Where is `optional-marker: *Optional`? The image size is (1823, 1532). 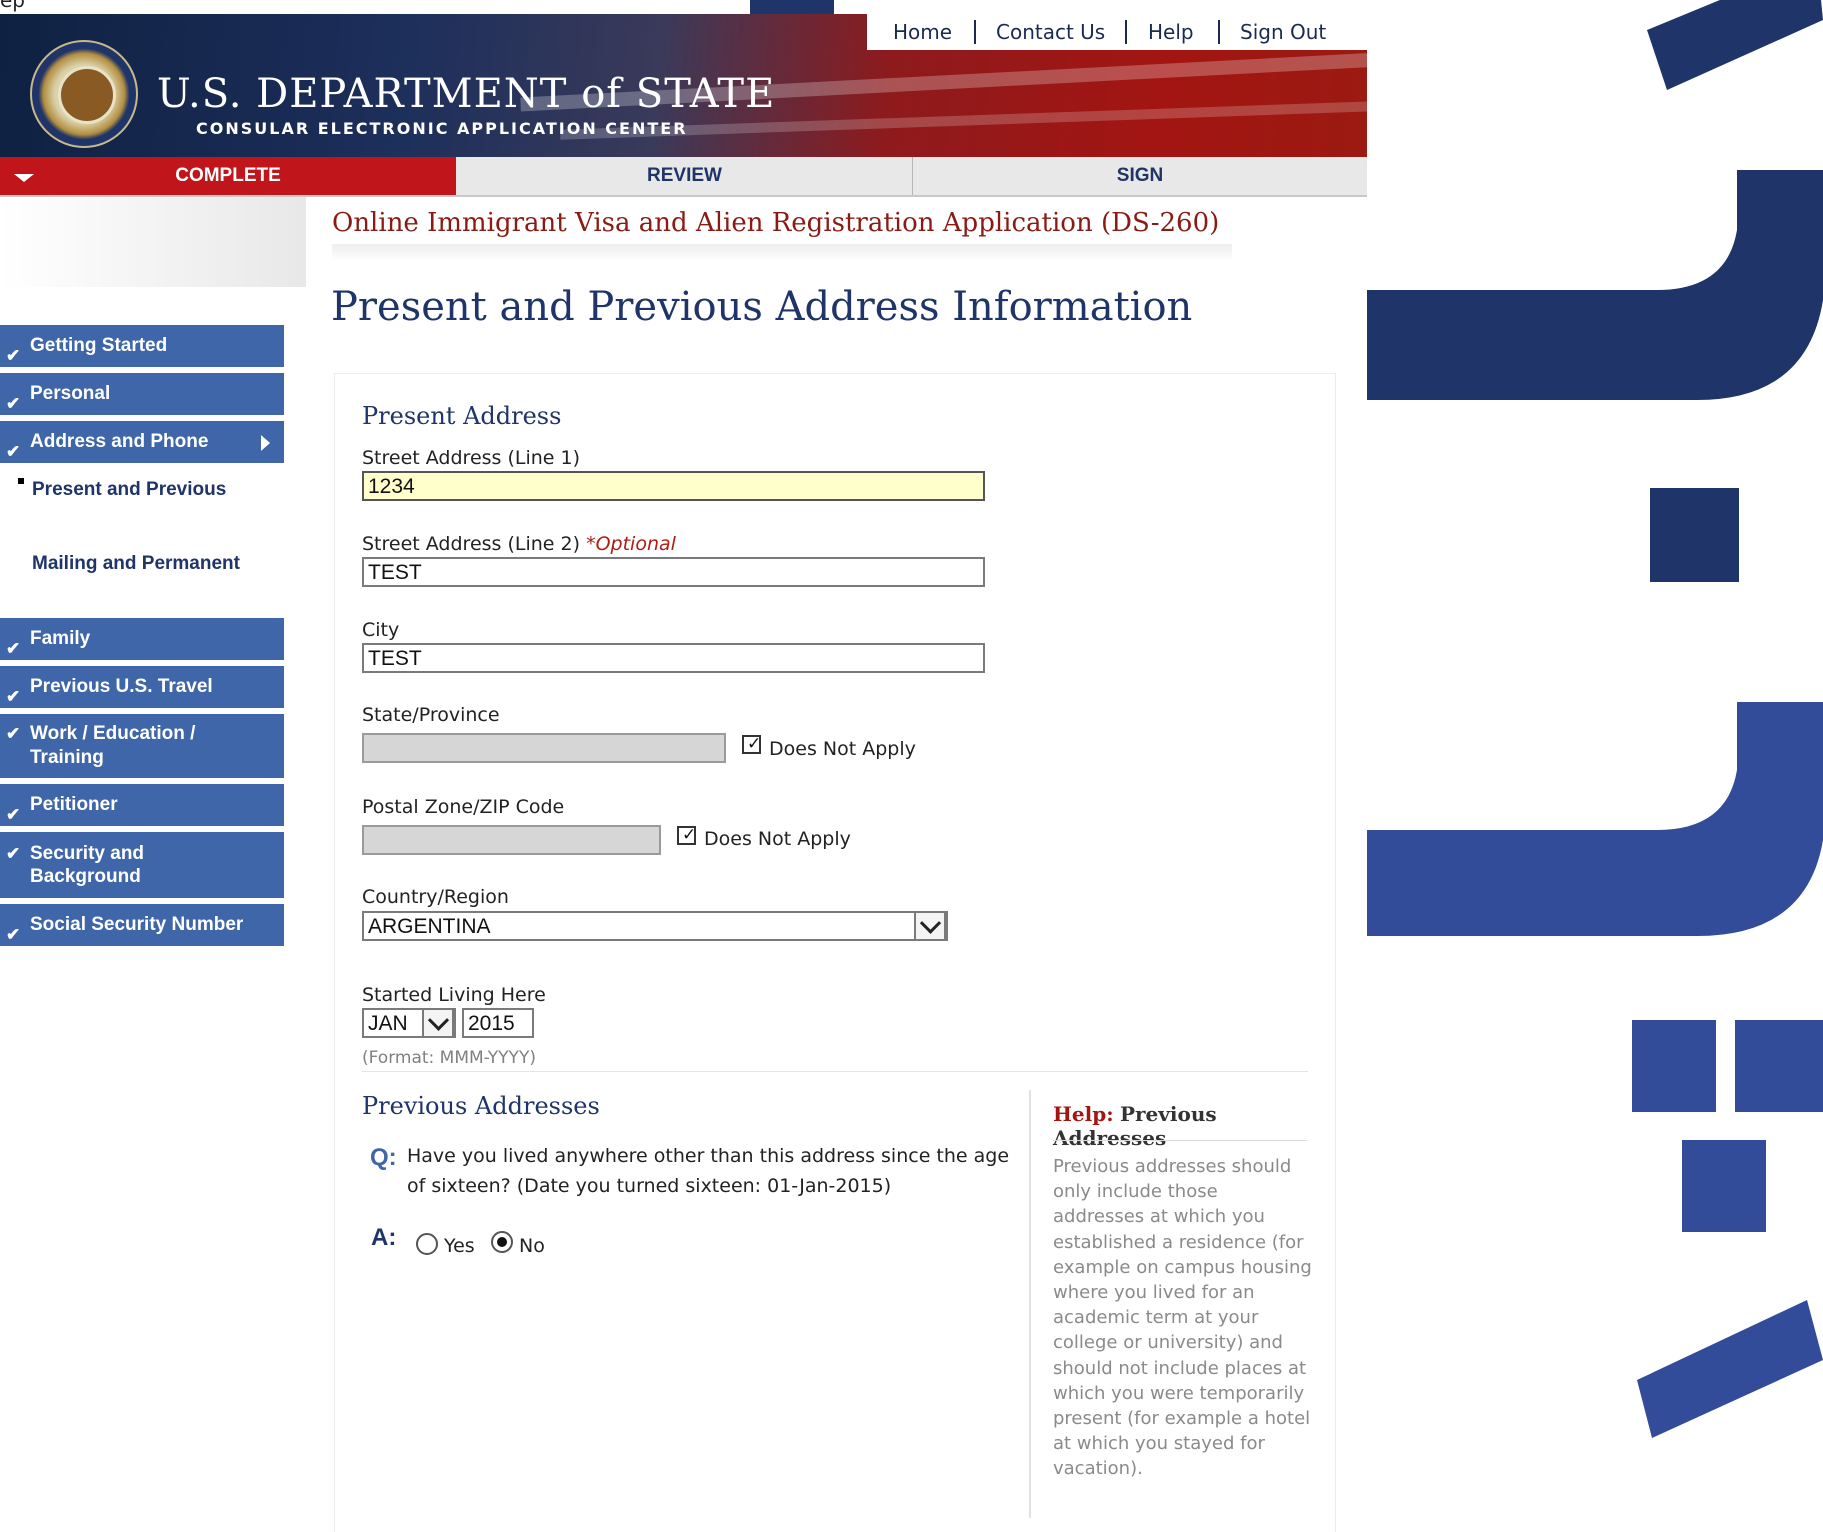
optional-marker: *Optional is located at coordinates (631, 544).